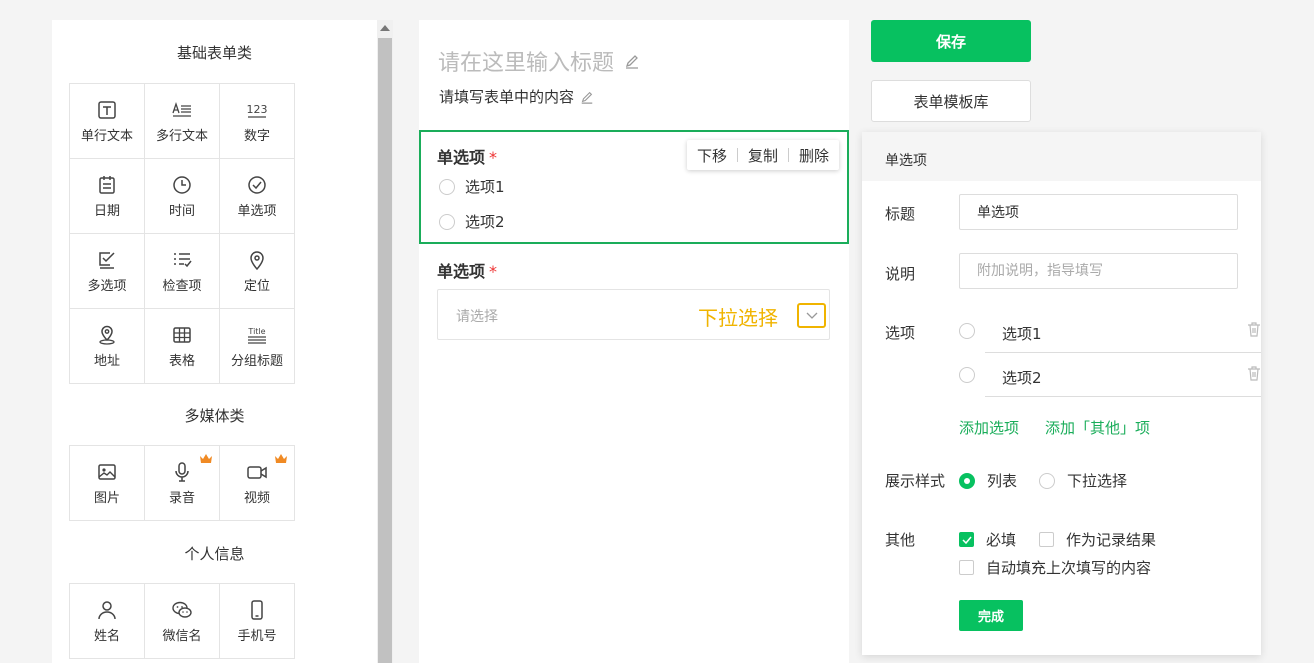  Describe the element at coordinates (988, 480) in the screenshot. I see `display-list-option: 列表` at that location.